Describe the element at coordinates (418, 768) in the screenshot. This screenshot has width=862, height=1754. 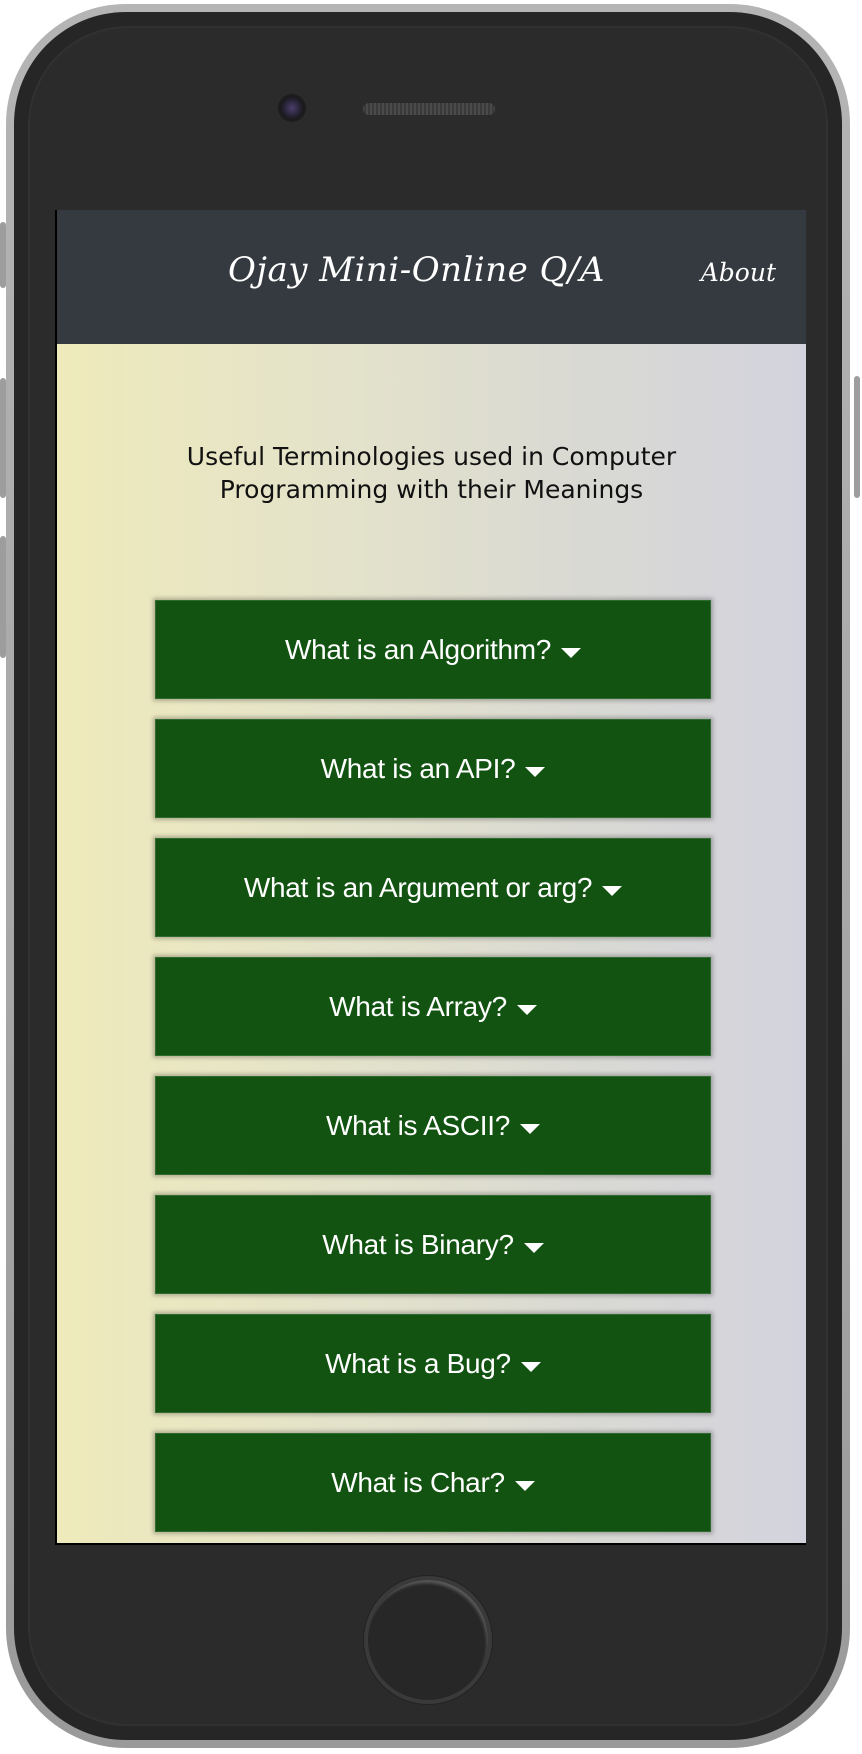
I see `question-label: What is an API?` at that location.